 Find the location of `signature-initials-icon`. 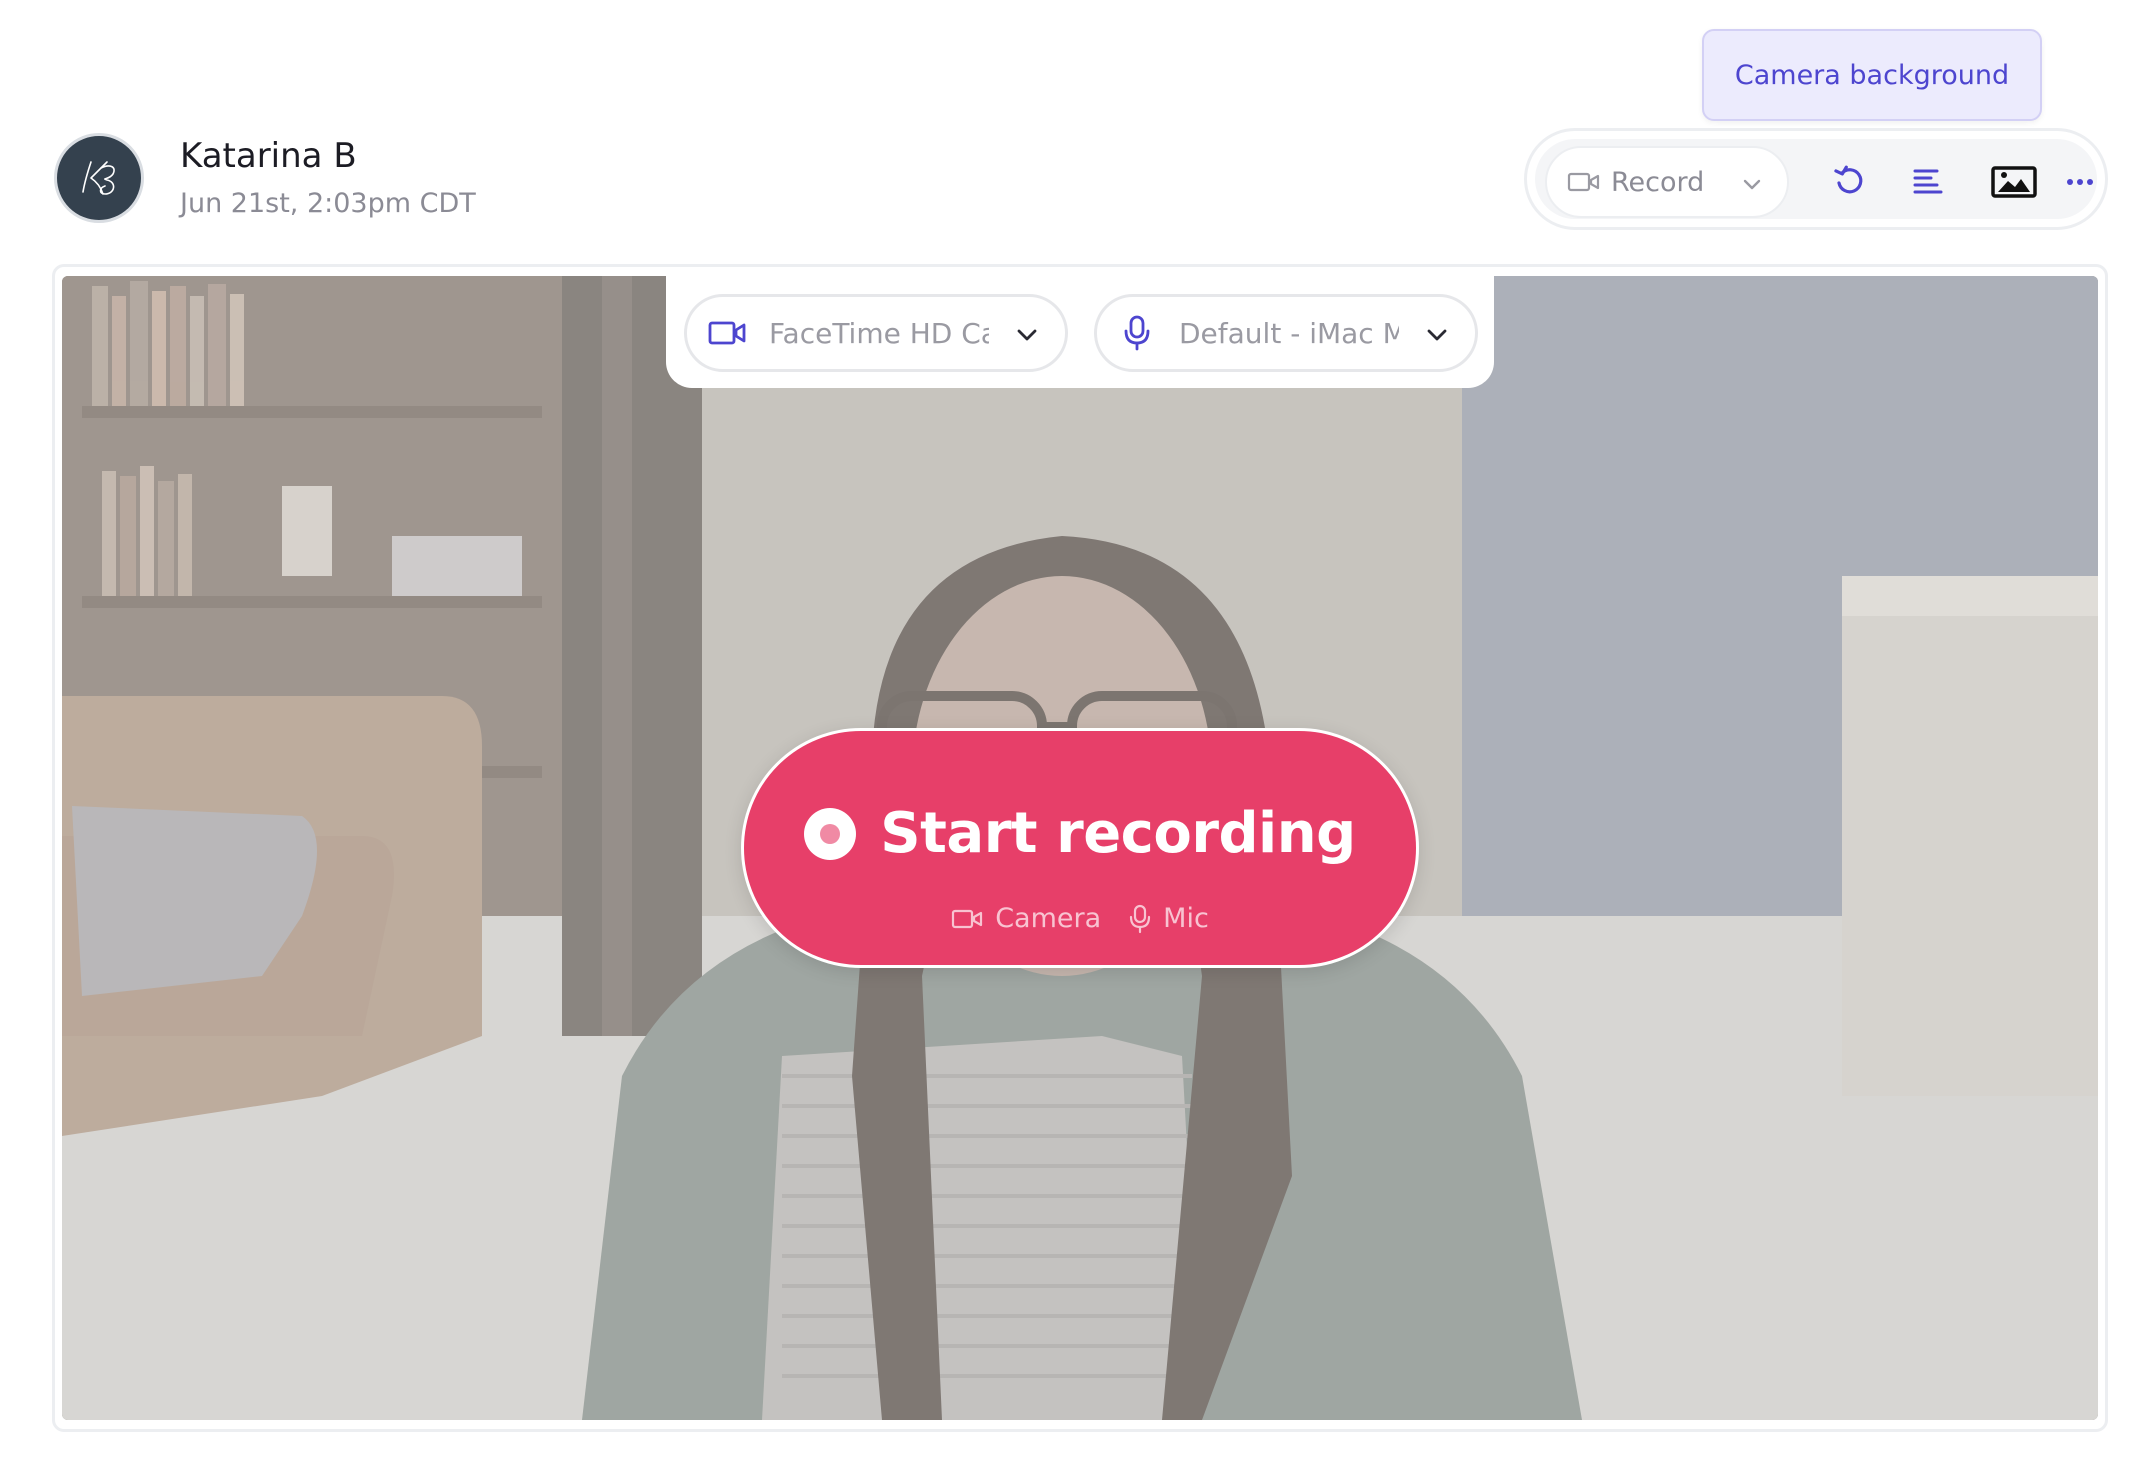

signature-initials-icon is located at coordinates (98, 178).